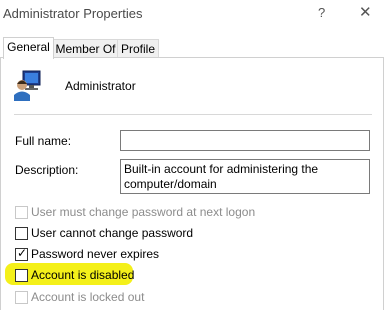  I want to click on help-button: ?, so click(321, 12).